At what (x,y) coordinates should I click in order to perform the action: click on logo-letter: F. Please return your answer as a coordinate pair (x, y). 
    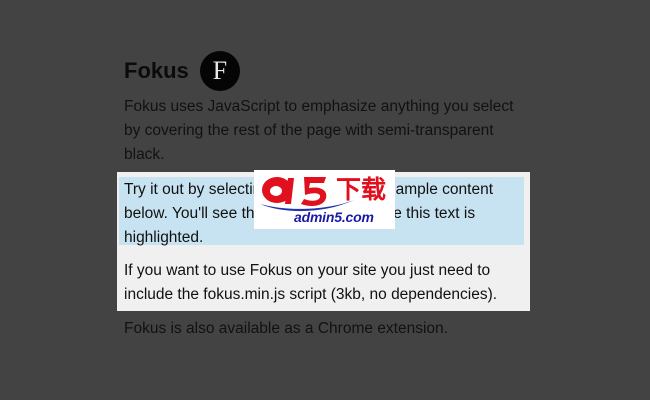
    Looking at the image, I should click on (220, 70).